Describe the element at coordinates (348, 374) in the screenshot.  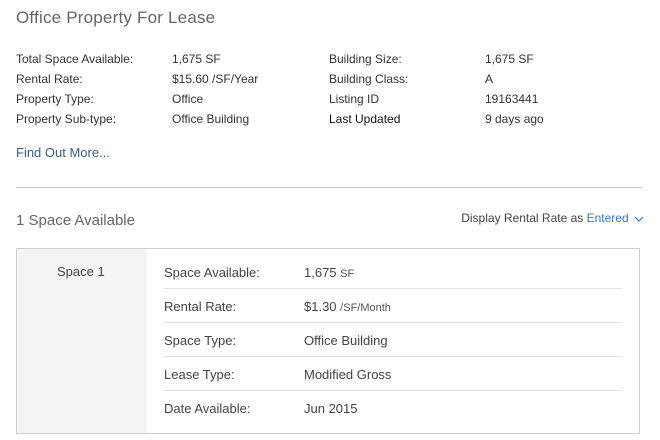
I see `detail-value: Modified Gross` at that location.